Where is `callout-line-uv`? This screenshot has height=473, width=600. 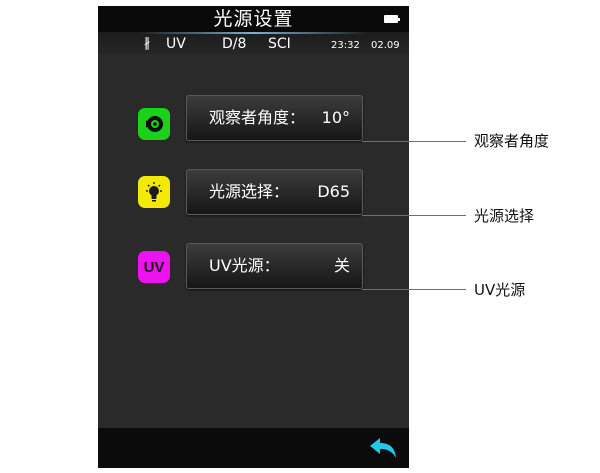
callout-line-uv is located at coordinates (414, 289).